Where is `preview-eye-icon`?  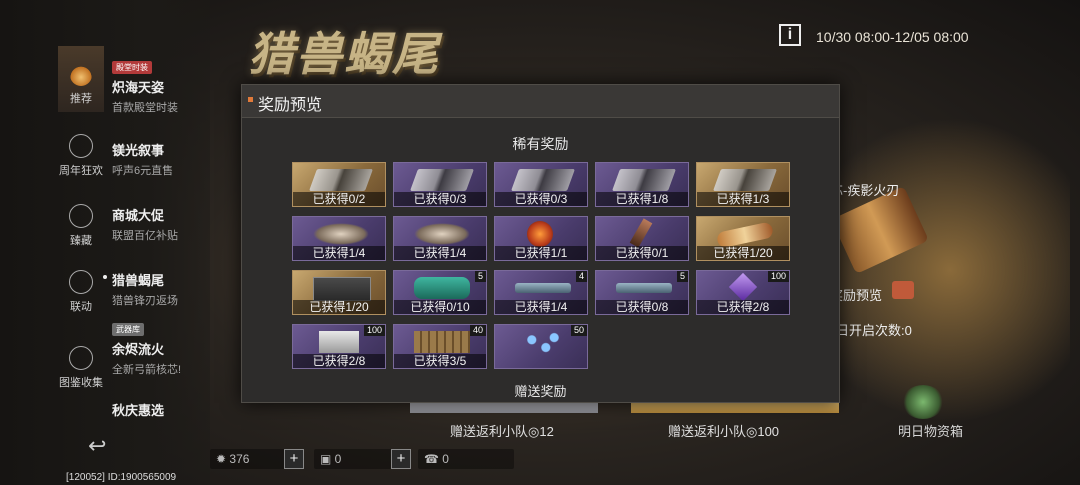
preview-eye-icon is located at coordinates (903, 290).